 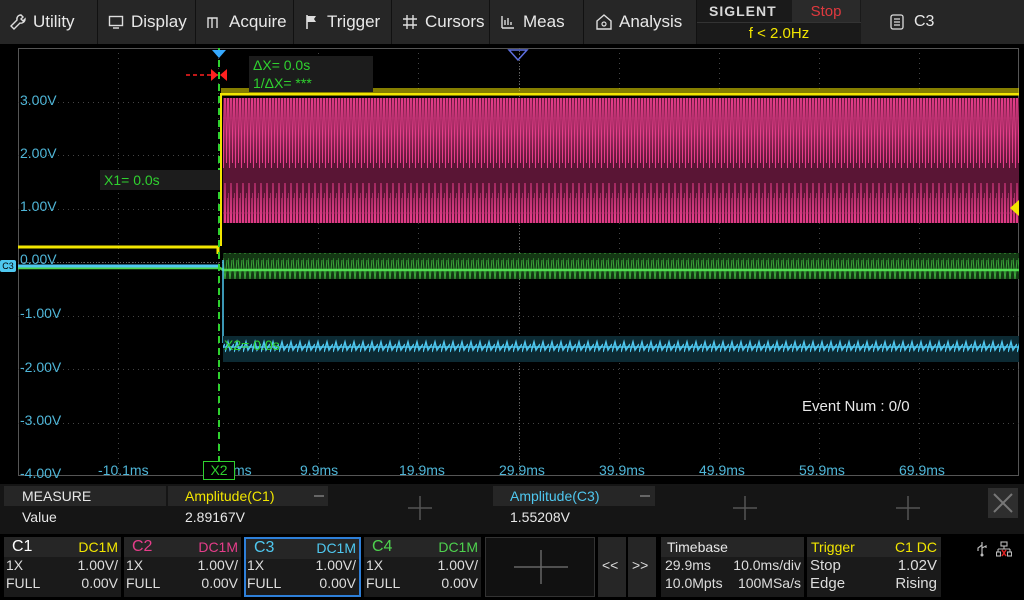 What do you see at coordinates (97, 565) in the screenshot?
I see `c1-scale: 1.00V/` at bounding box center [97, 565].